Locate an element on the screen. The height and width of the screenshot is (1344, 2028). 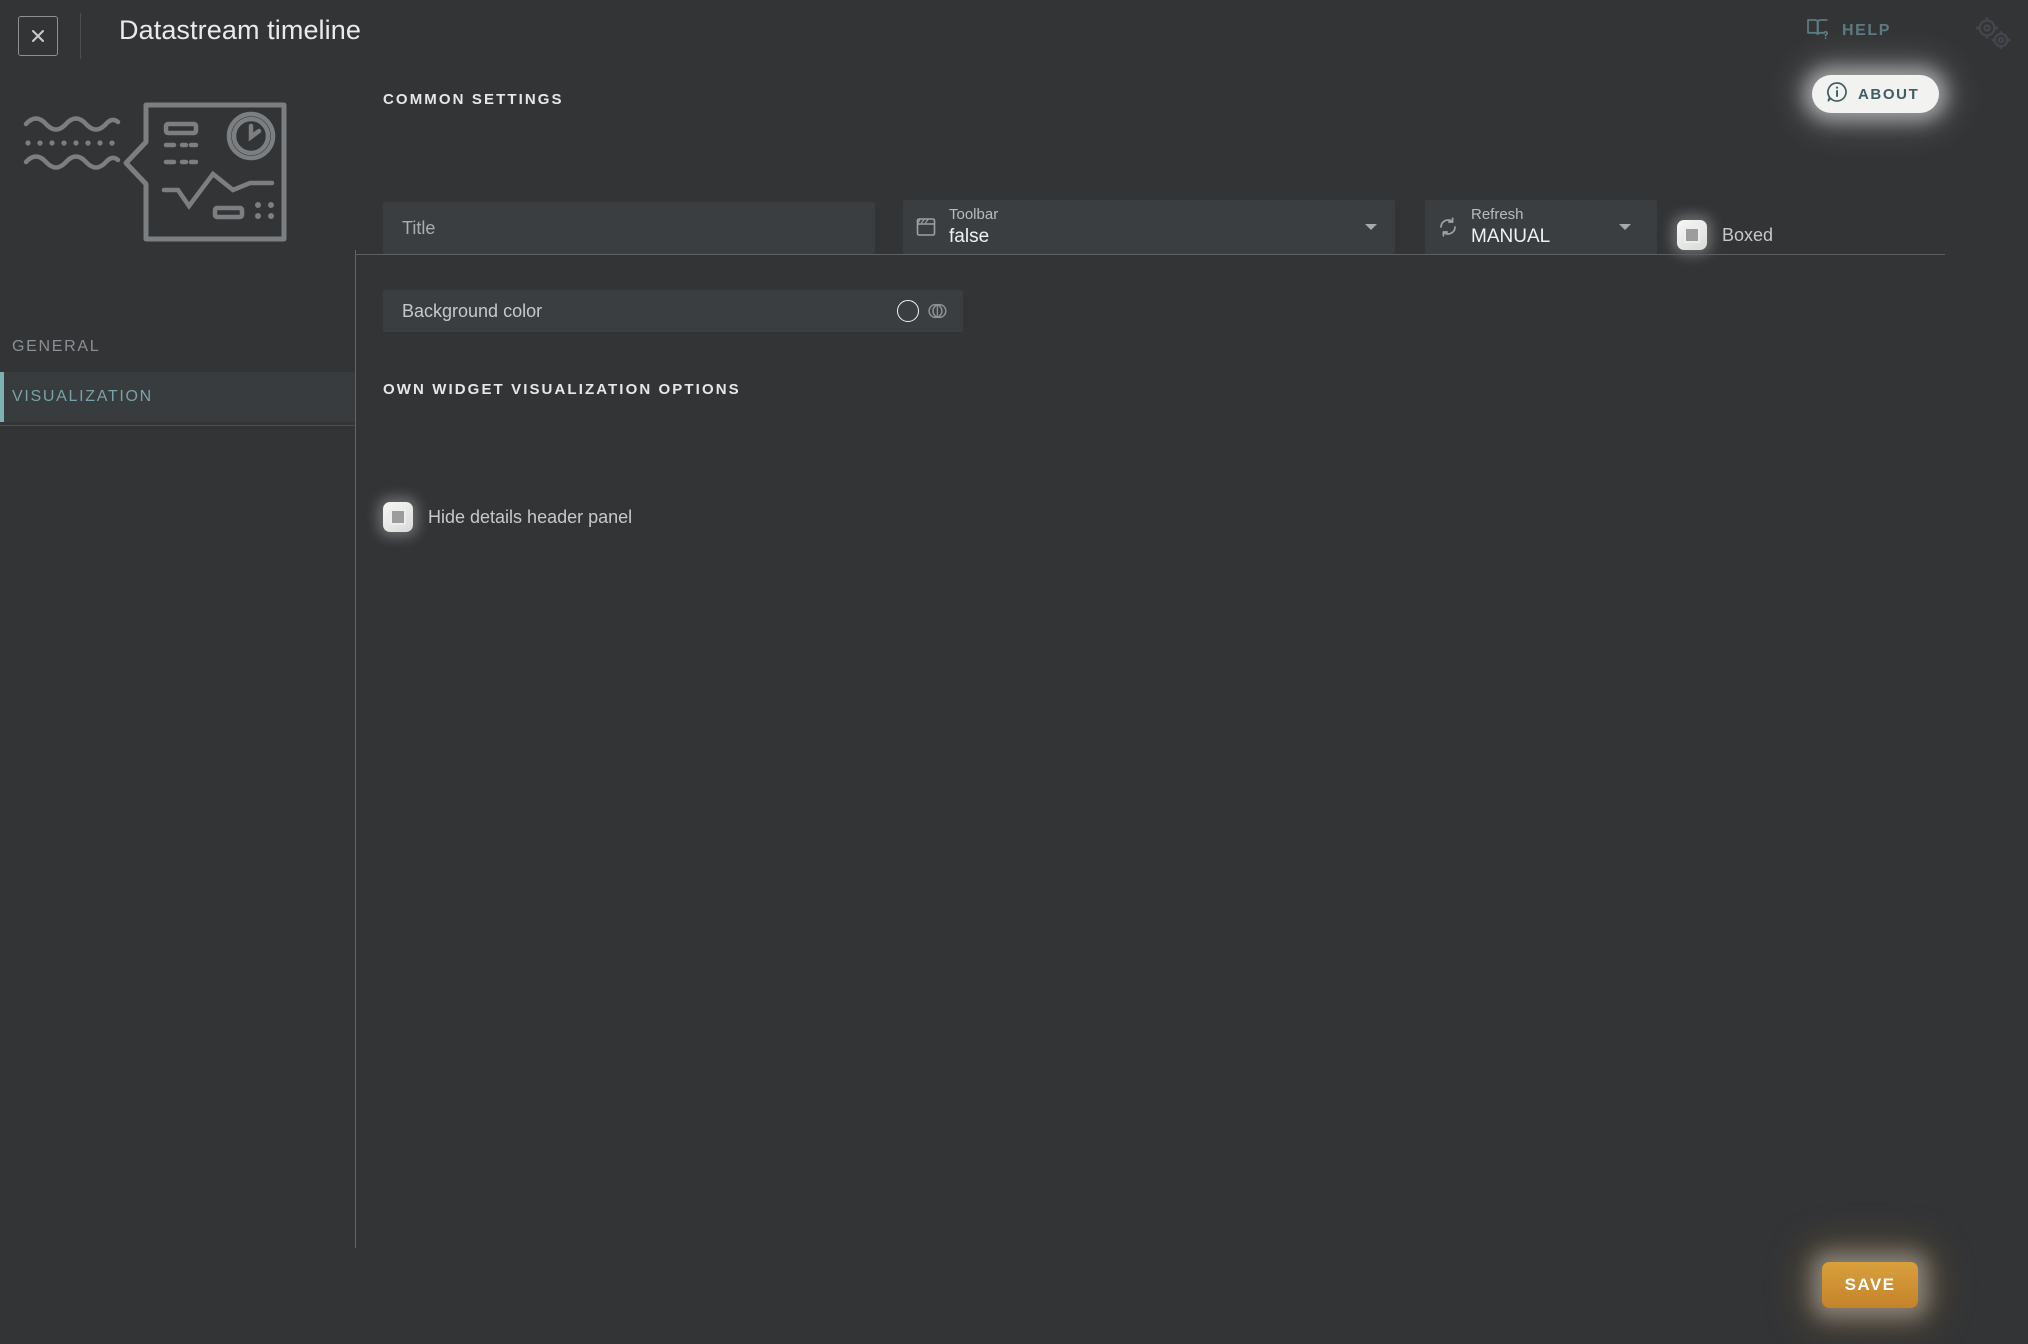
hide-details-header-checkbox: Hide details header panel is located at coordinates (507, 517).